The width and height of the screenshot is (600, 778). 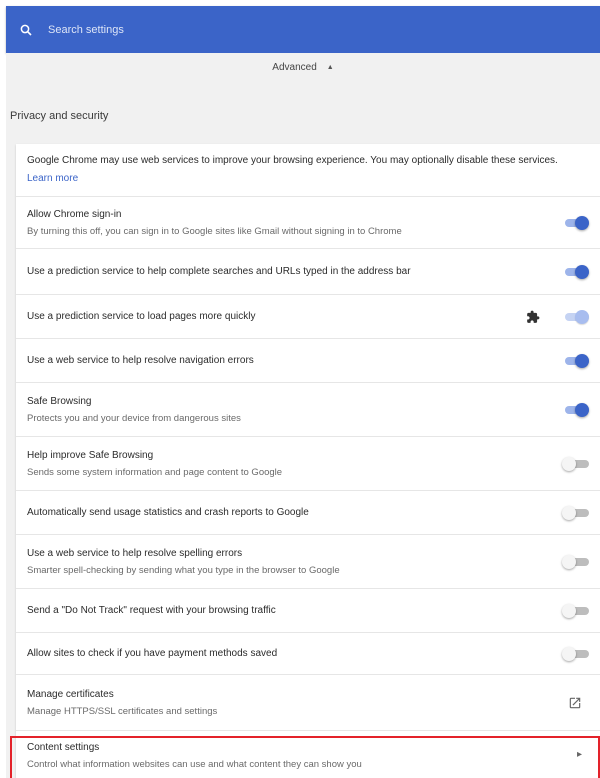 I want to click on chevron-right-icon: ▸, so click(x=579, y=754).